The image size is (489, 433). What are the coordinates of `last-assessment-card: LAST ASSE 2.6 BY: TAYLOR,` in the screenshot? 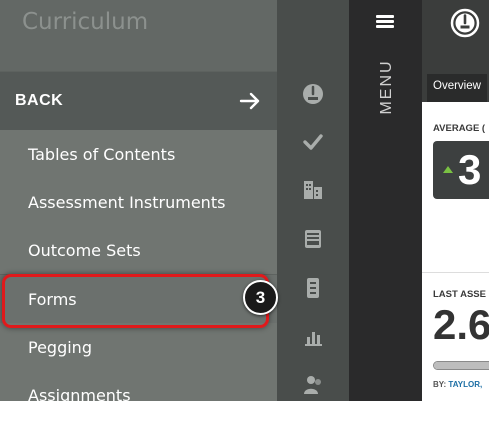 It's located at (455, 338).